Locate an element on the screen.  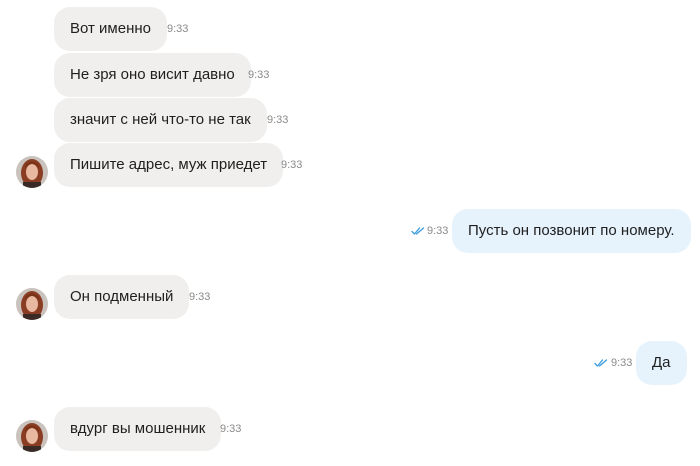
outgoing-message-bubble: Да is located at coordinates (661, 363).